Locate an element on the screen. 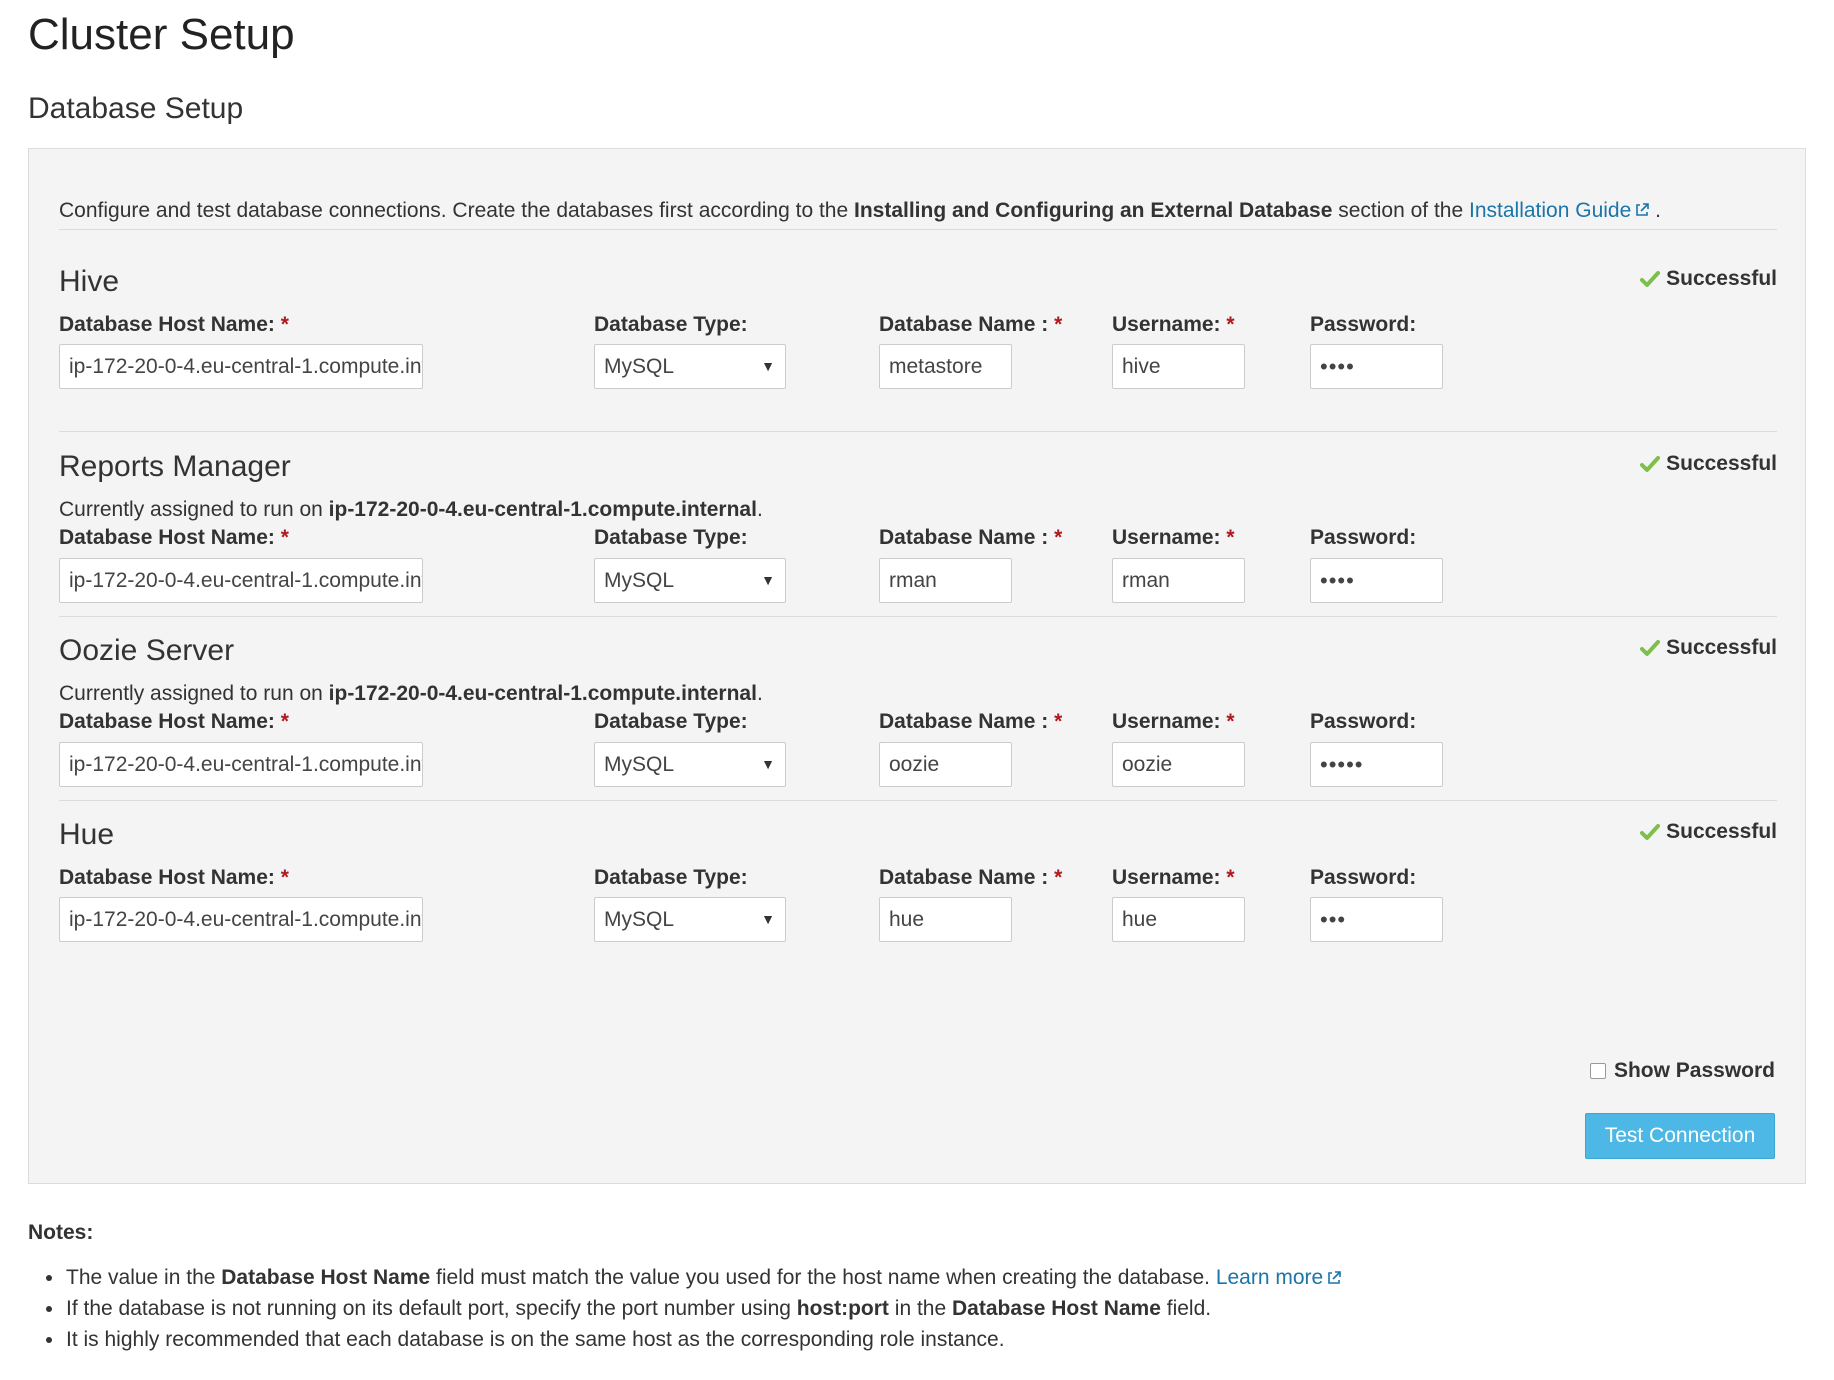 The height and width of the screenshot is (1380, 1834). username-field-value: hive is located at coordinates (1141, 366).